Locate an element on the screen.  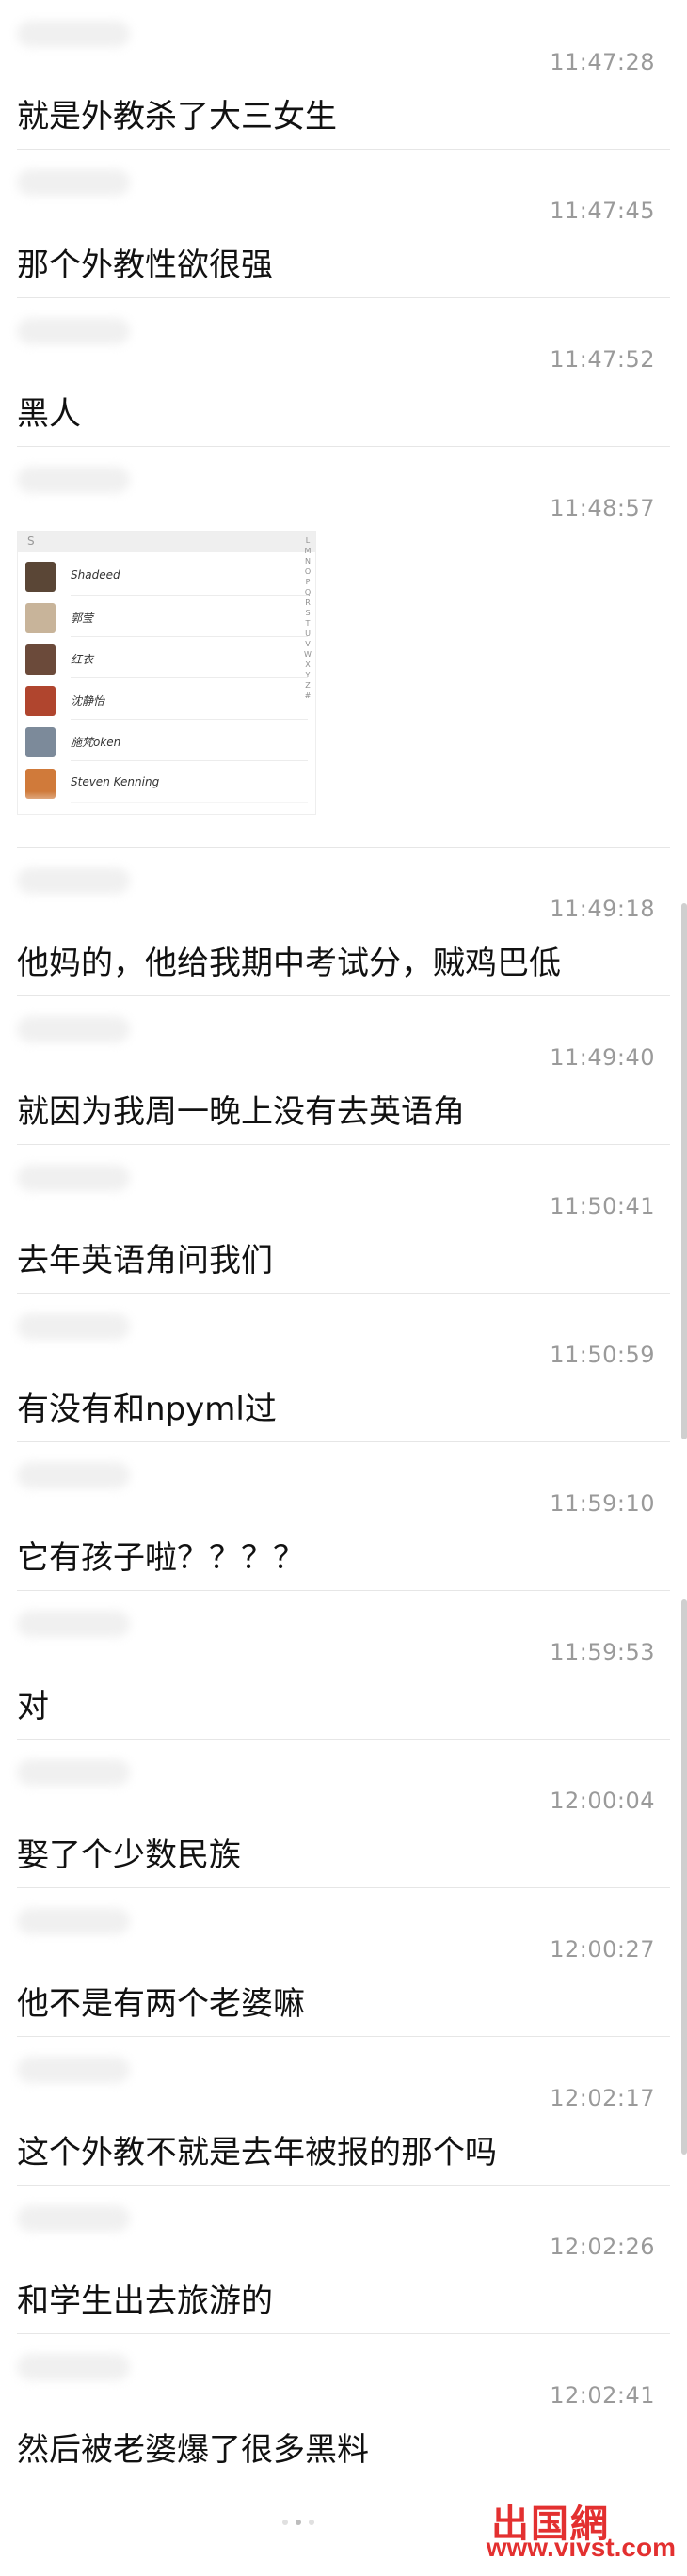
contact-name: 施梵oken is located at coordinates (96, 742).